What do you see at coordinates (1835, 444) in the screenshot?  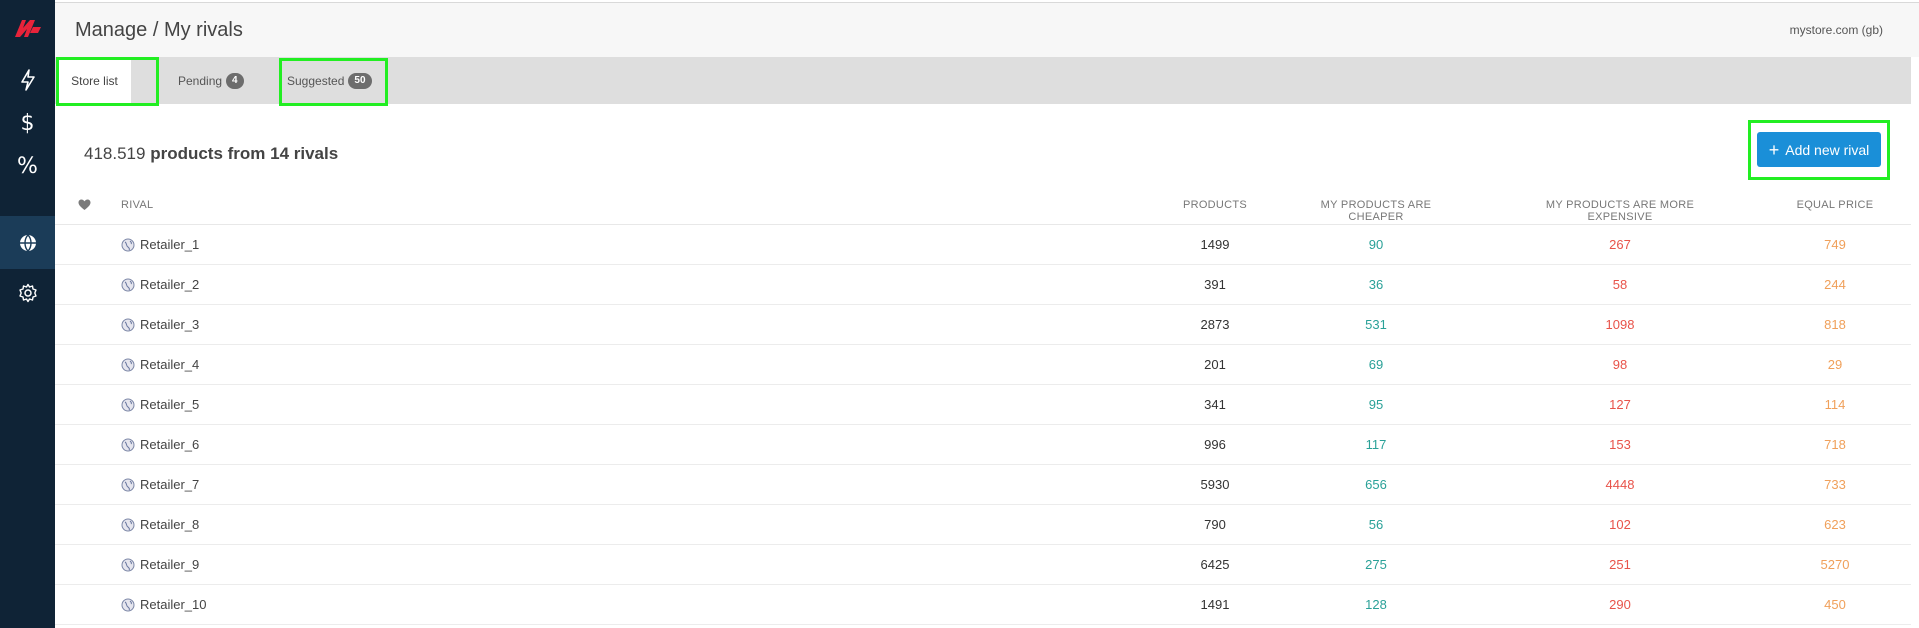 I see `equal-price-cell: 718` at bounding box center [1835, 444].